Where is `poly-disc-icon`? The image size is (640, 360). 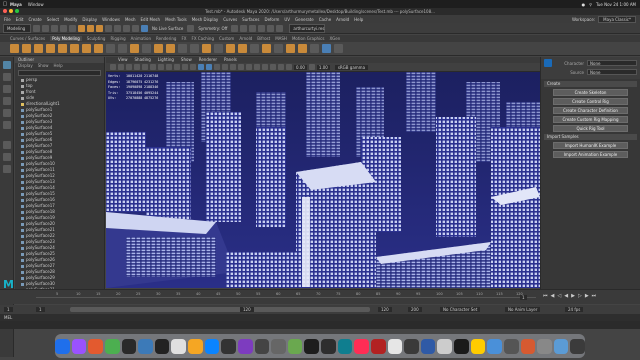 poly-disc-icon is located at coordinates (86, 48).